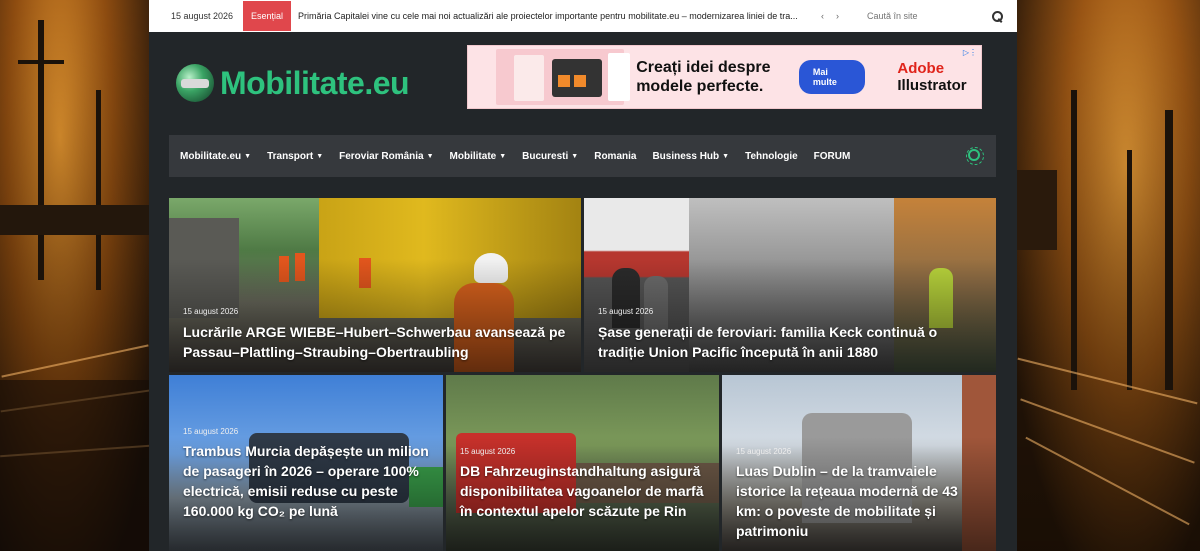 The height and width of the screenshot is (551, 1200). I want to click on ad-brand-line1: Adobe, so click(921, 68).